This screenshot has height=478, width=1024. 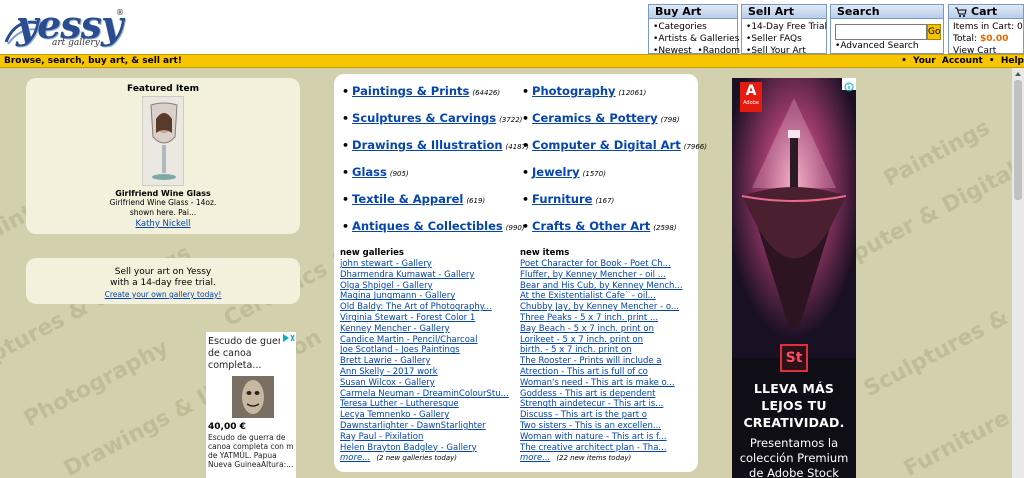 I want to click on gallery-link: Dawnstarlighter - DawnStarlighter, so click(x=413, y=426).